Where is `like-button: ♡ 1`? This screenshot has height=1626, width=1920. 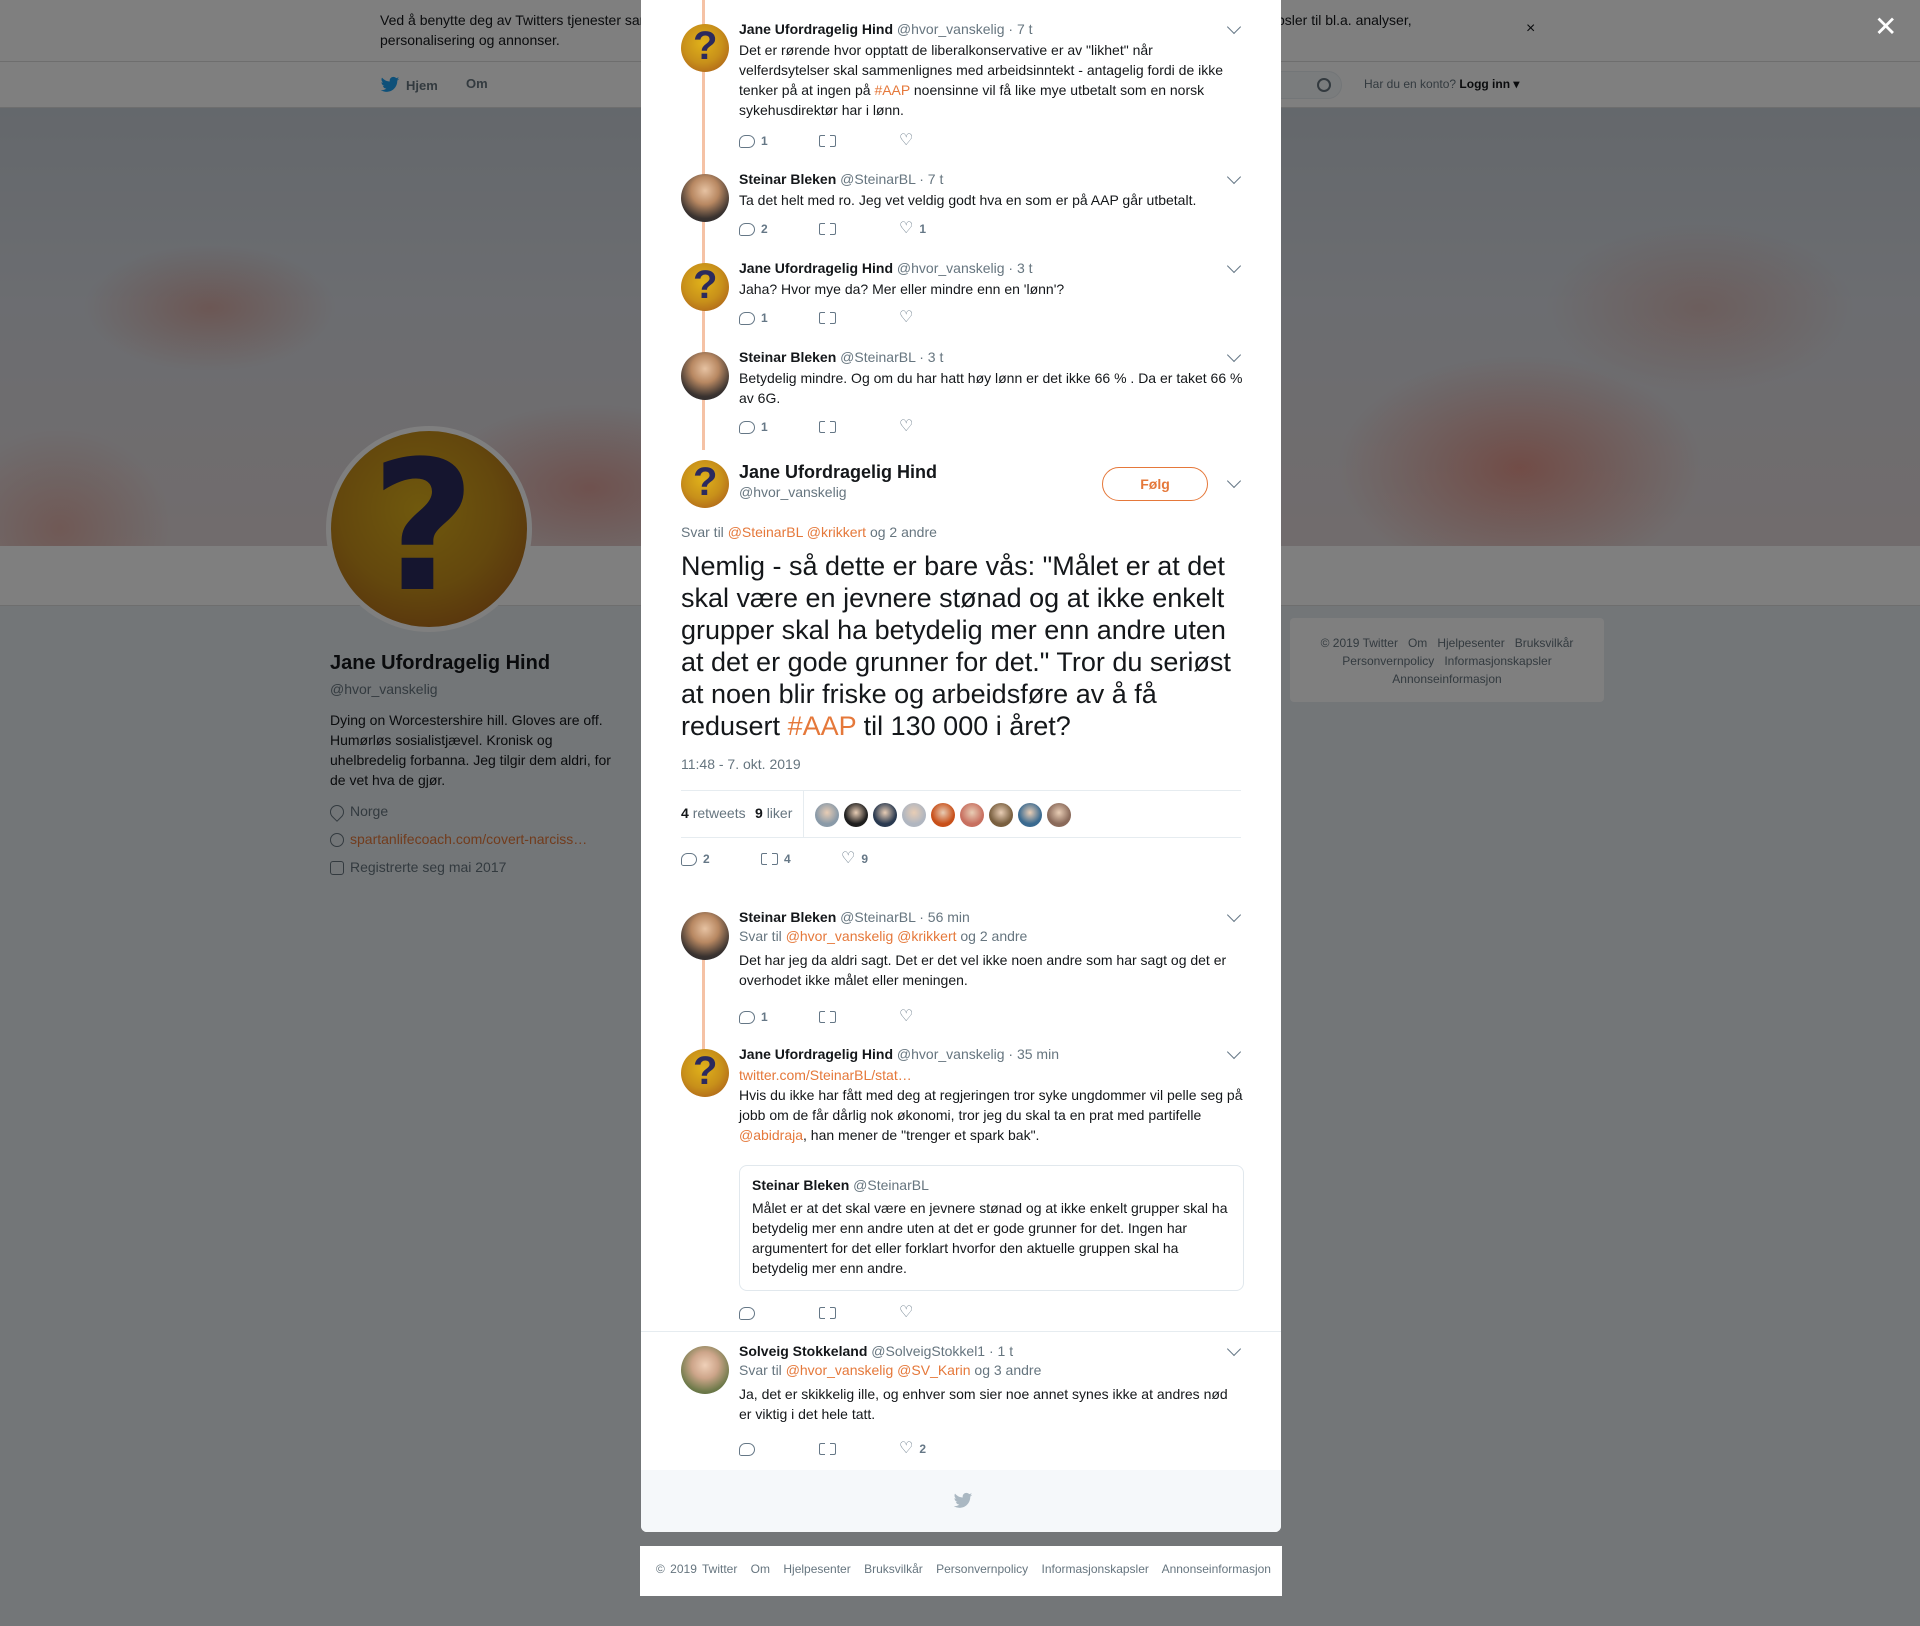 like-button: ♡ 1 is located at coordinates (939, 229).